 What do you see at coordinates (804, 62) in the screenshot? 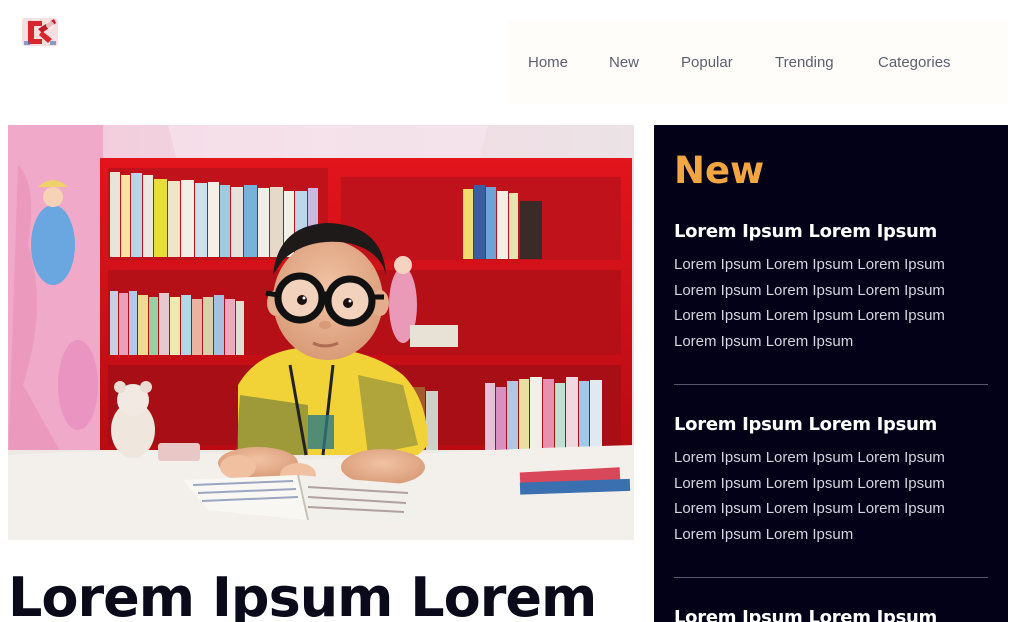
I see `nav-trending: Trending` at bounding box center [804, 62].